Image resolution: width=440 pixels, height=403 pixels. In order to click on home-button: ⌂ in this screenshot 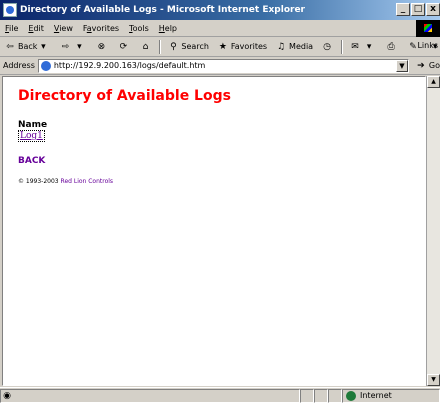, I will do `click(146, 47)`.